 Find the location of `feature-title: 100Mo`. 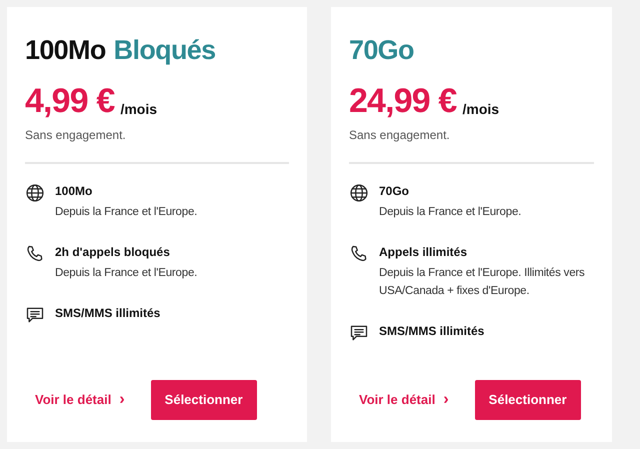

feature-title: 100Mo is located at coordinates (74, 191).